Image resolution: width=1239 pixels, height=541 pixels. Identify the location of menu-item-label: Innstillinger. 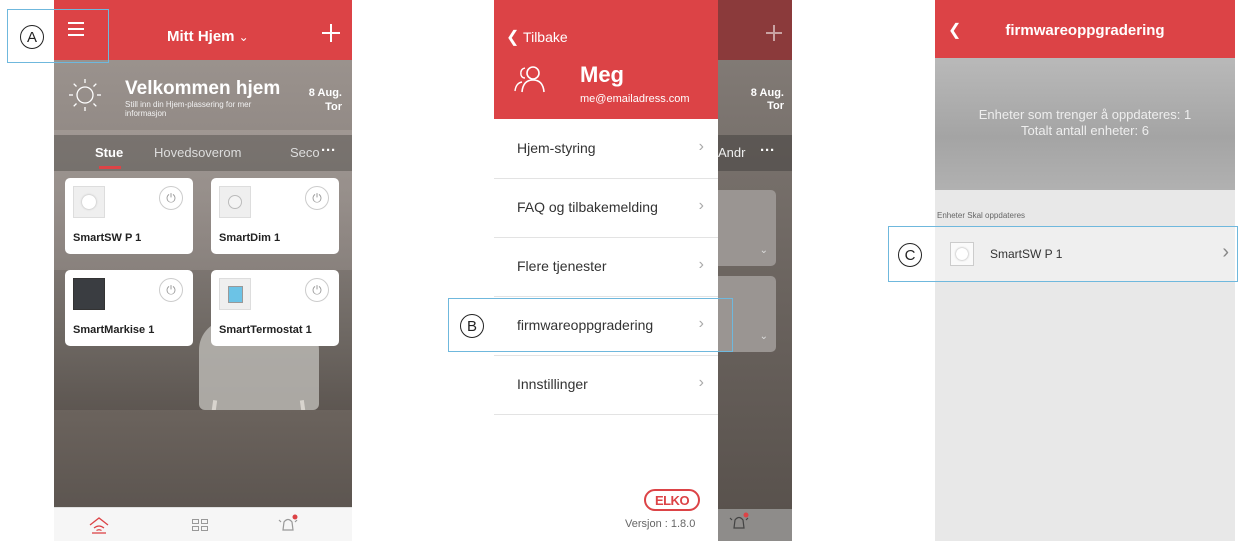
(552, 384).